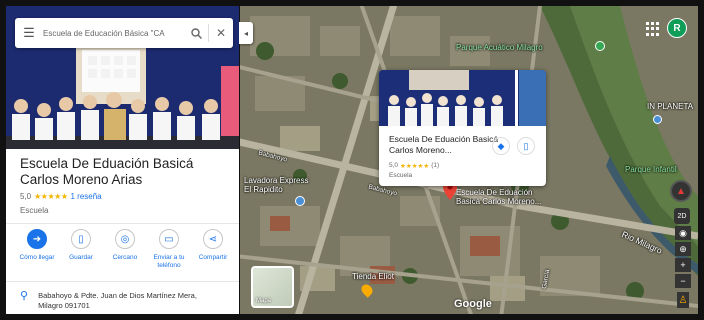 The width and height of the screenshot is (704, 320). What do you see at coordinates (600, 46) in the screenshot?
I see `park-poi-icon` at bounding box center [600, 46].